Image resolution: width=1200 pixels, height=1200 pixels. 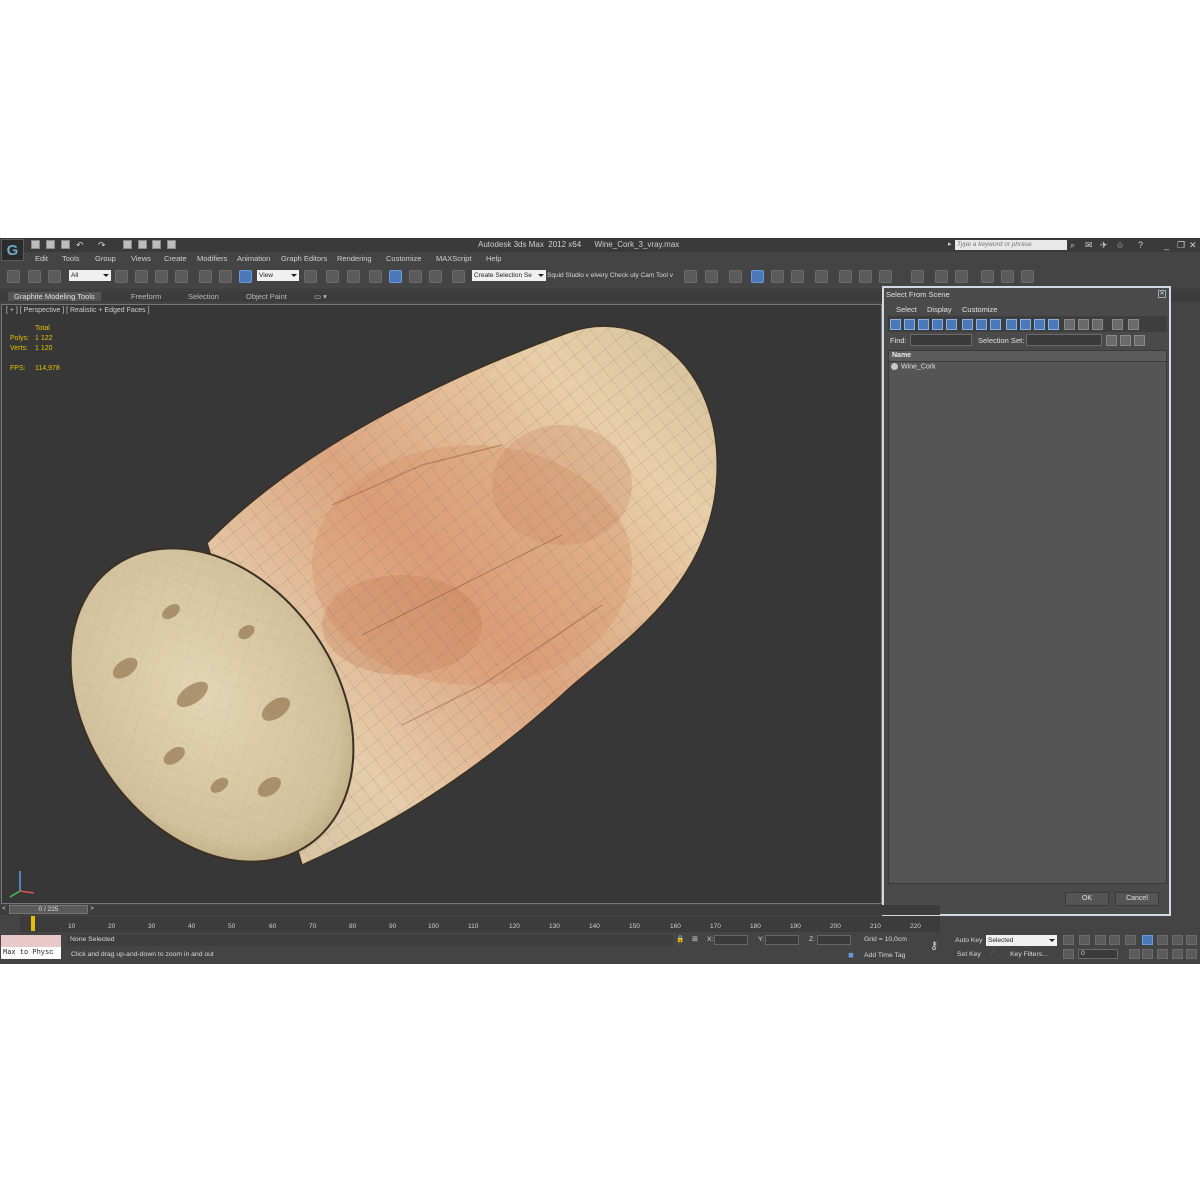 I want to click on binoculars-icon: ⌕, so click(x=1072, y=245).